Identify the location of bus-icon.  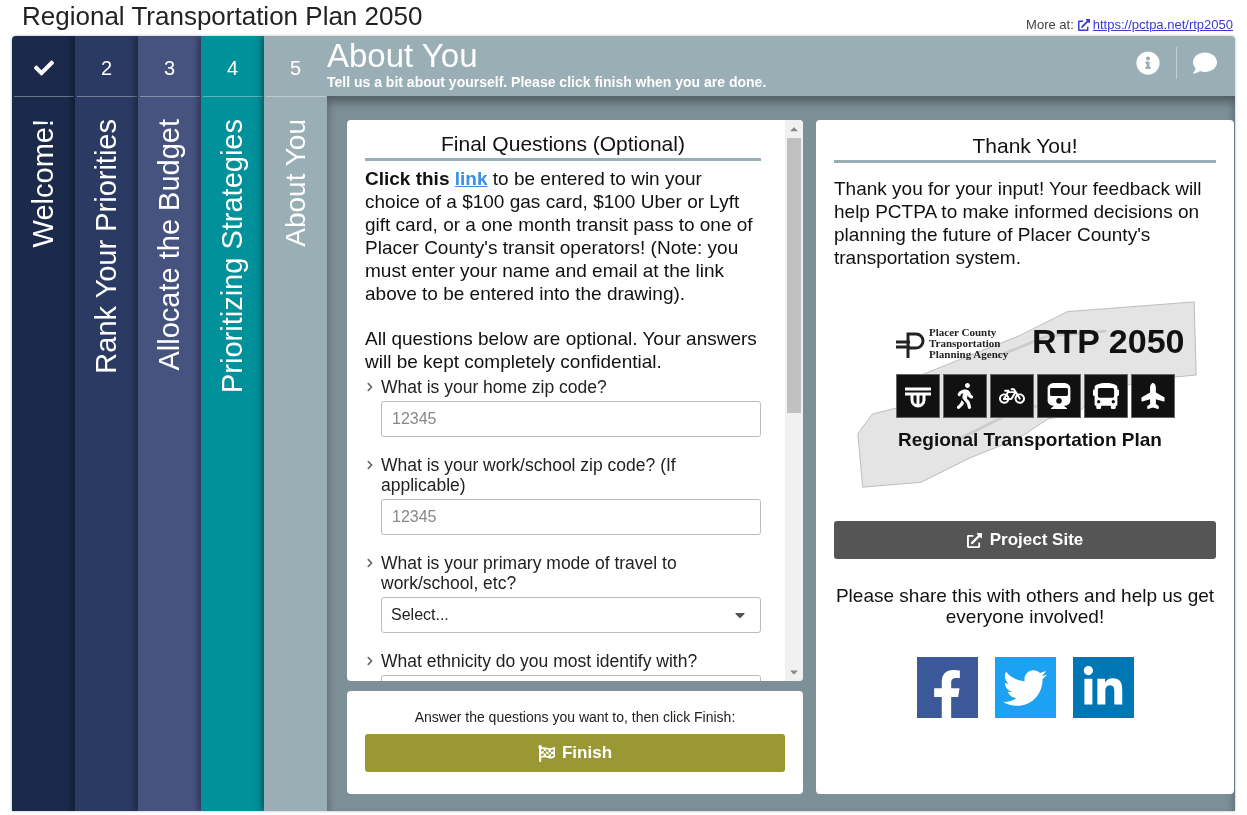
(1106, 396).